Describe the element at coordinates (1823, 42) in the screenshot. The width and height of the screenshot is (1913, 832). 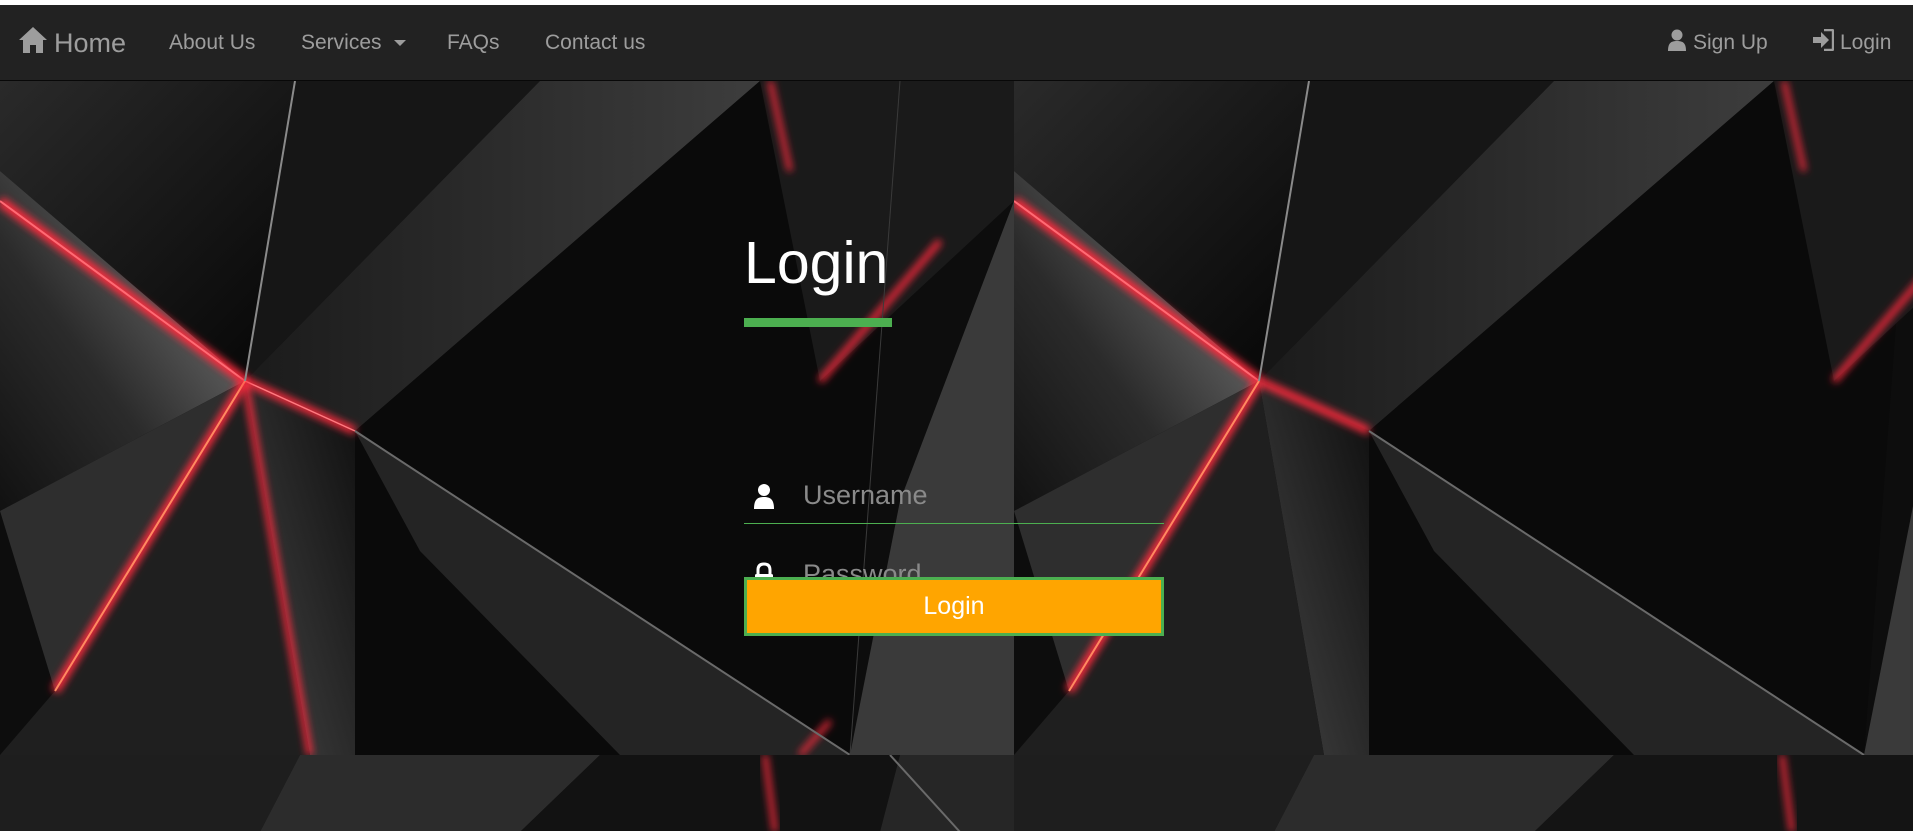
I see `login-icon` at that location.